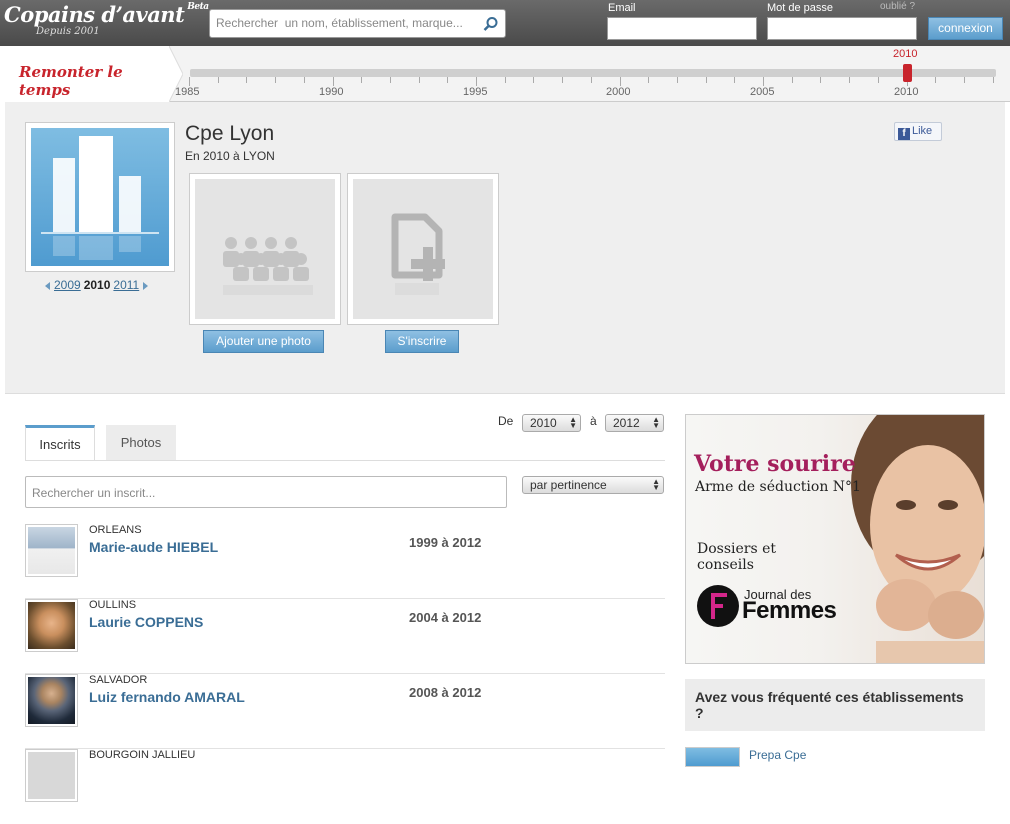 The width and height of the screenshot is (1010, 824). What do you see at coordinates (777, 755) in the screenshot?
I see `suggestion-link: Prepa Cpe` at bounding box center [777, 755].